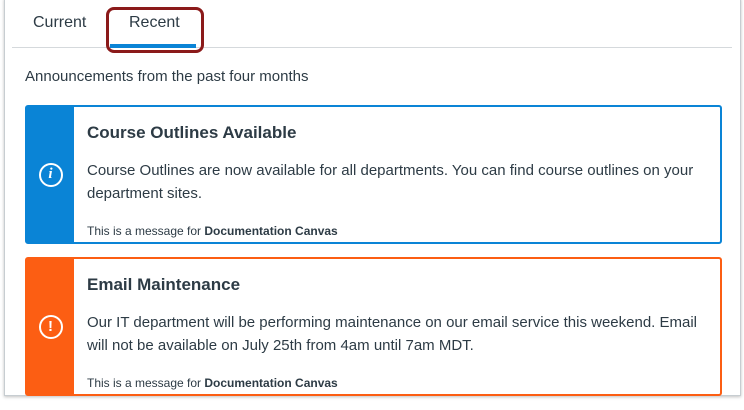 This screenshot has height=410, width=744. What do you see at coordinates (155, 30) in the screenshot?
I see `highlight-annotation` at bounding box center [155, 30].